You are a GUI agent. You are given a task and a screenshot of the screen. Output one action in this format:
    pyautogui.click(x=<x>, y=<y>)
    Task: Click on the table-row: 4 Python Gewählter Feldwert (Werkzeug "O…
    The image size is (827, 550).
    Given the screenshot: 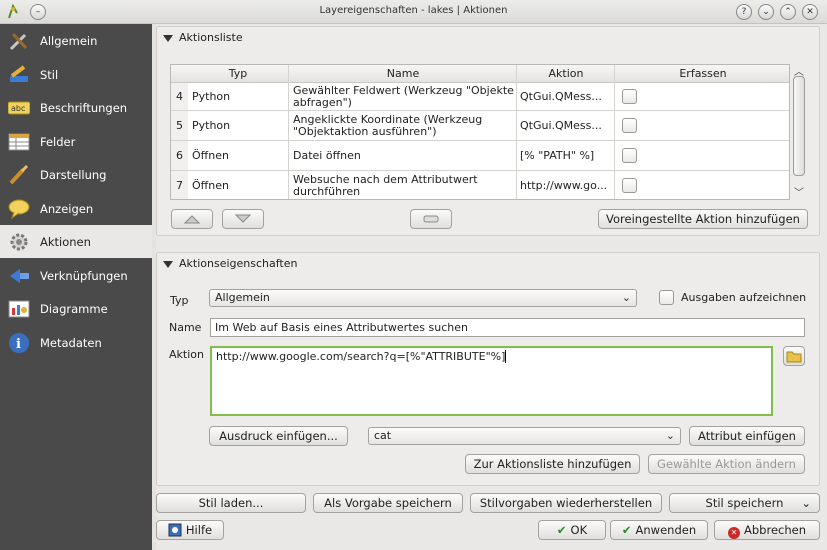 What is the action you would take?
    pyautogui.click(x=480, y=97)
    